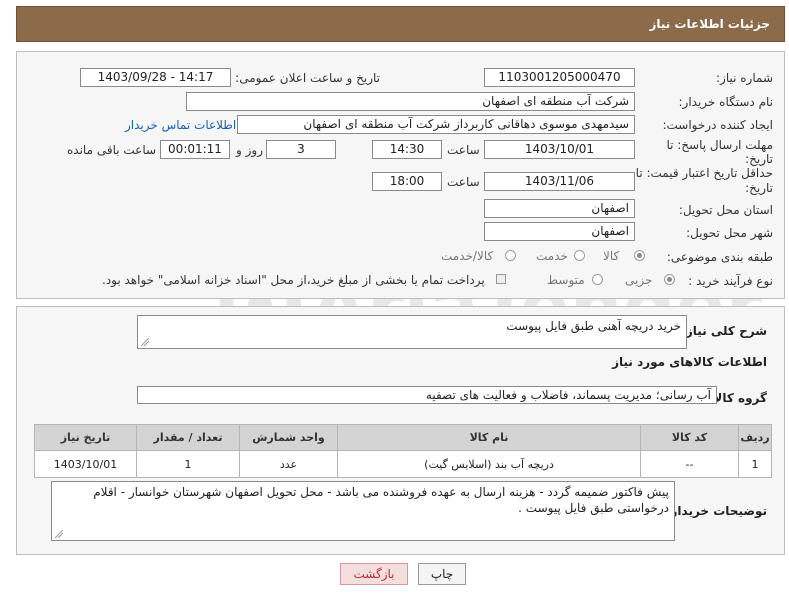  I want to click on response-deadline-label: مهلت ارسال پاسخ: تا, so click(719, 145).